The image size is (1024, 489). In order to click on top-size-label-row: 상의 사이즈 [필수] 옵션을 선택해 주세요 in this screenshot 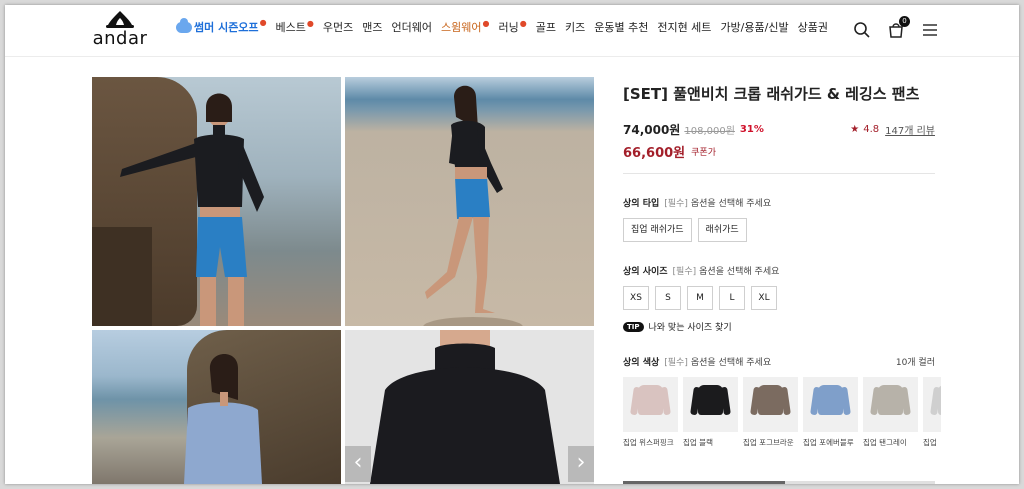, I will do `click(779, 270)`.